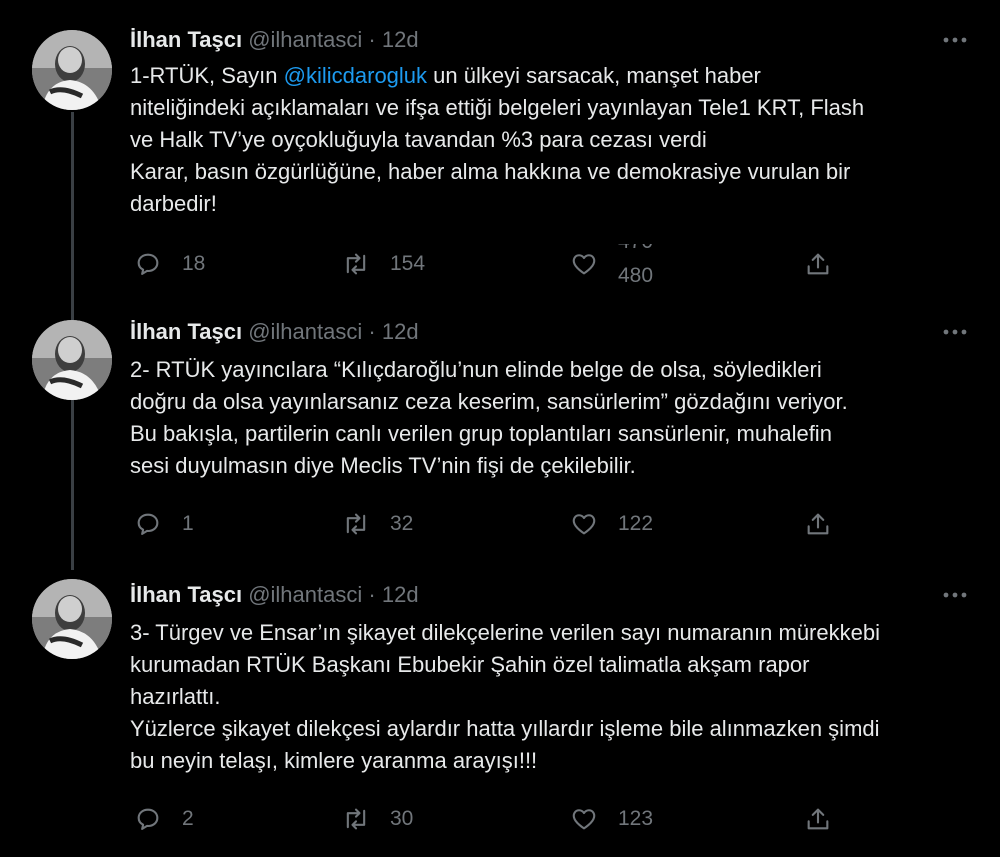  What do you see at coordinates (169, 264) in the screenshot?
I see `reply-button: 18` at bounding box center [169, 264].